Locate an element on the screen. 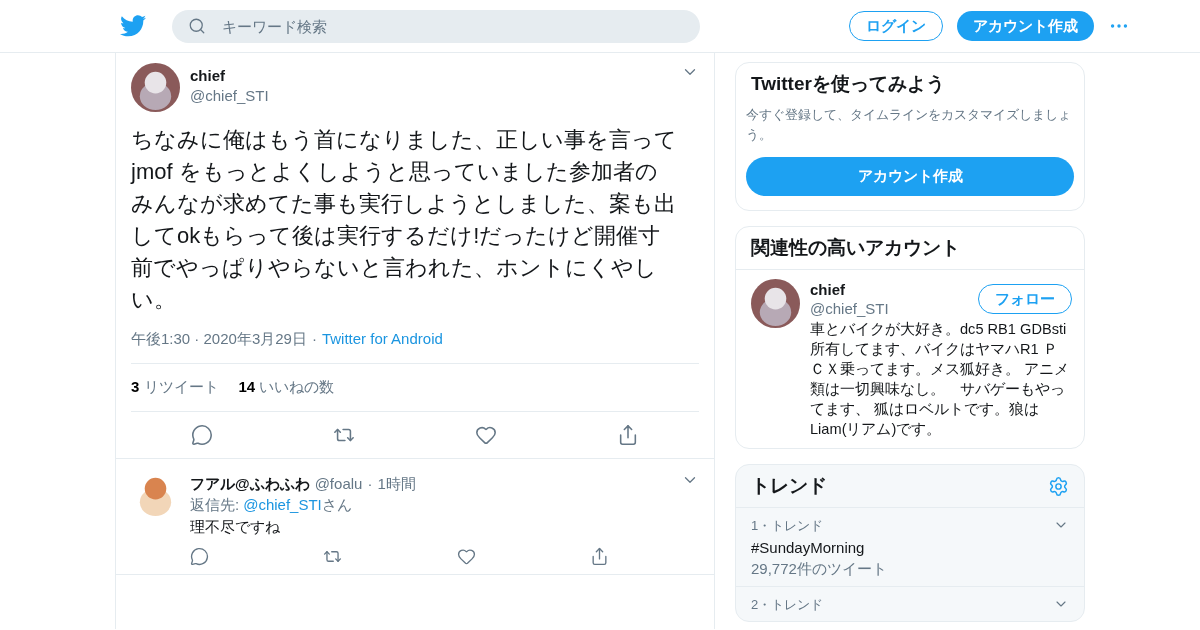 The image size is (1200, 630). honorific-text: さん is located at coordinates (336, 504).